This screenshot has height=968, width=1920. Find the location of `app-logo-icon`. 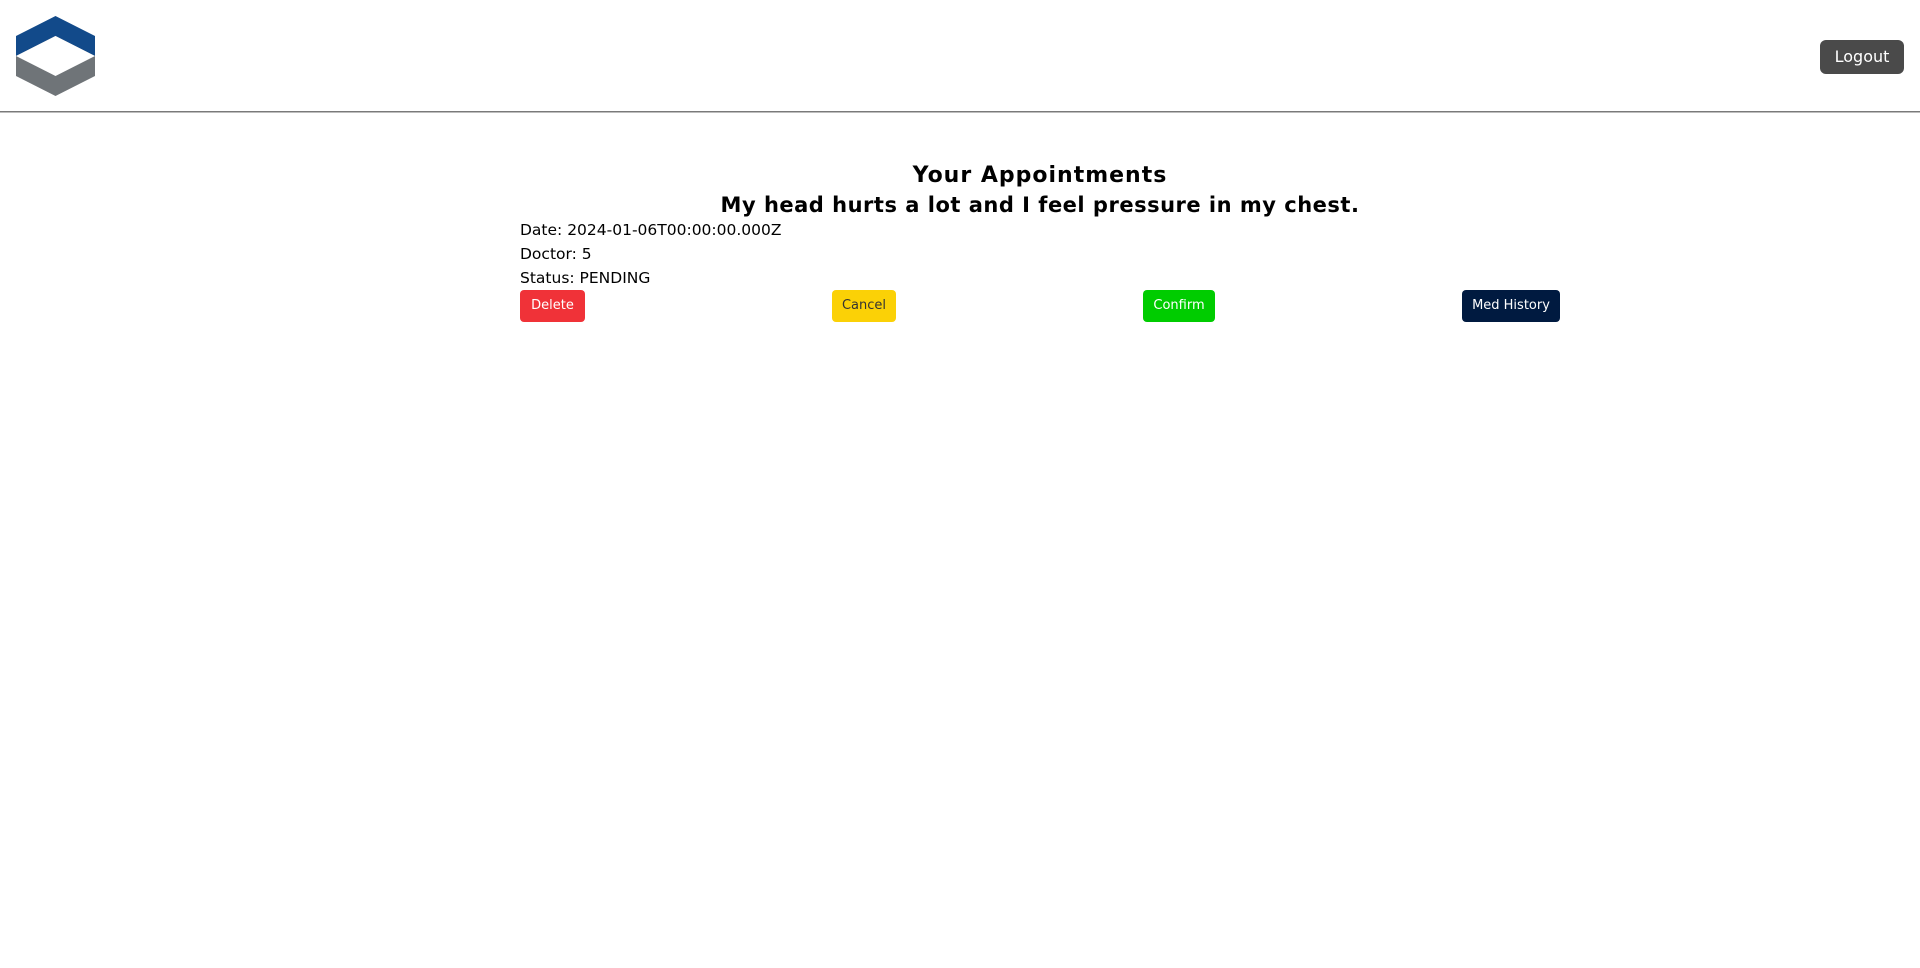

app-logo-icon is located at coordinates (55, 55).